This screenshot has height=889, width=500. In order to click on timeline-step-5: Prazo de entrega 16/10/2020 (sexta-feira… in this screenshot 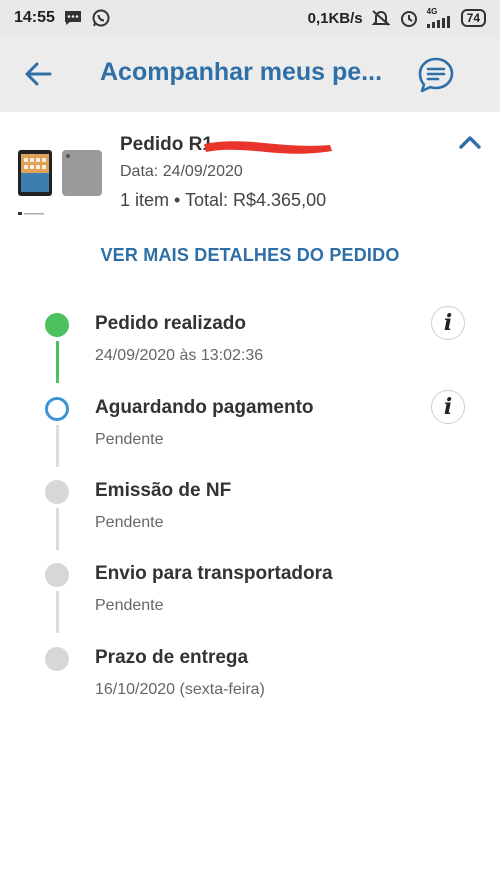, I will do `click(250, 676)`.